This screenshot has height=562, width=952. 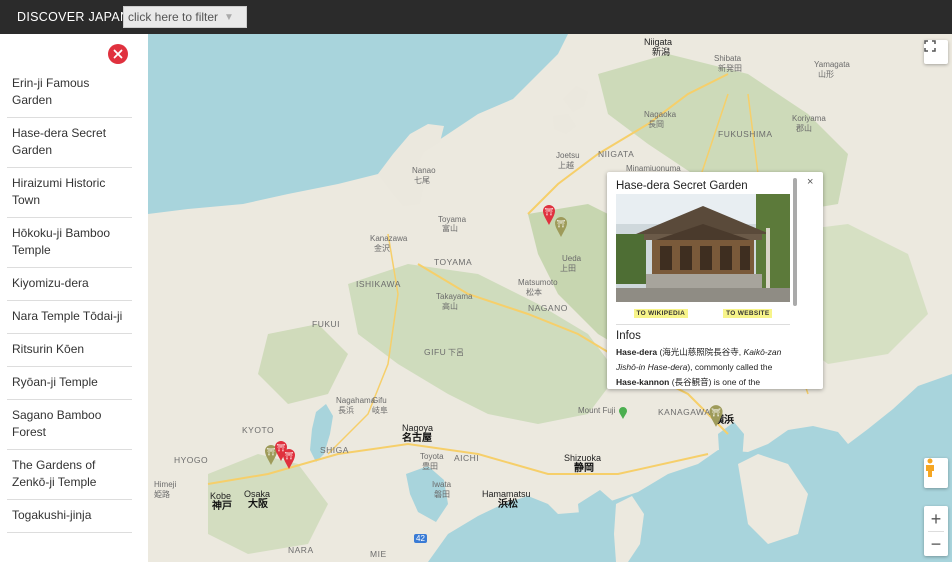 What do you see at coordinates (450, 228) in the screenshot?
I see `map-label: 富山` at bounding box center [450, 228].